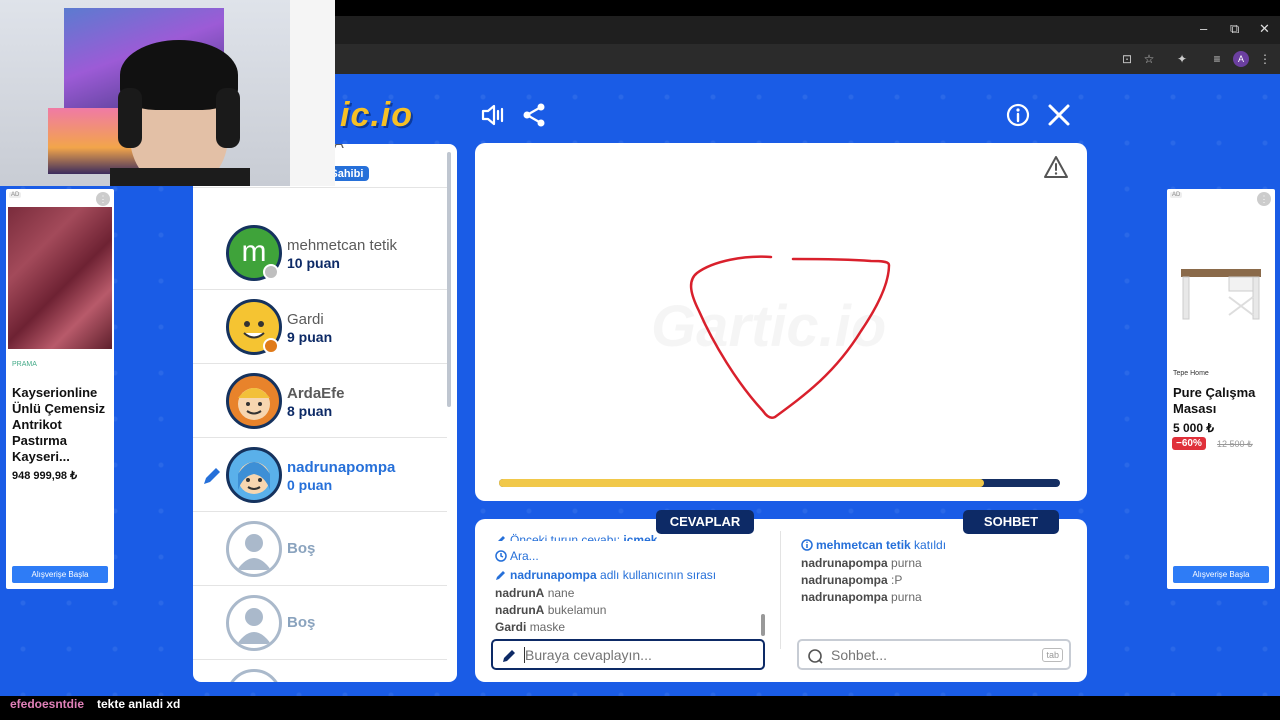 This screenshot has width=1280, height=720. Describe the element at coordinates (577, 610) in the screenshot. I see `answer-text: bukelamun` at that location.